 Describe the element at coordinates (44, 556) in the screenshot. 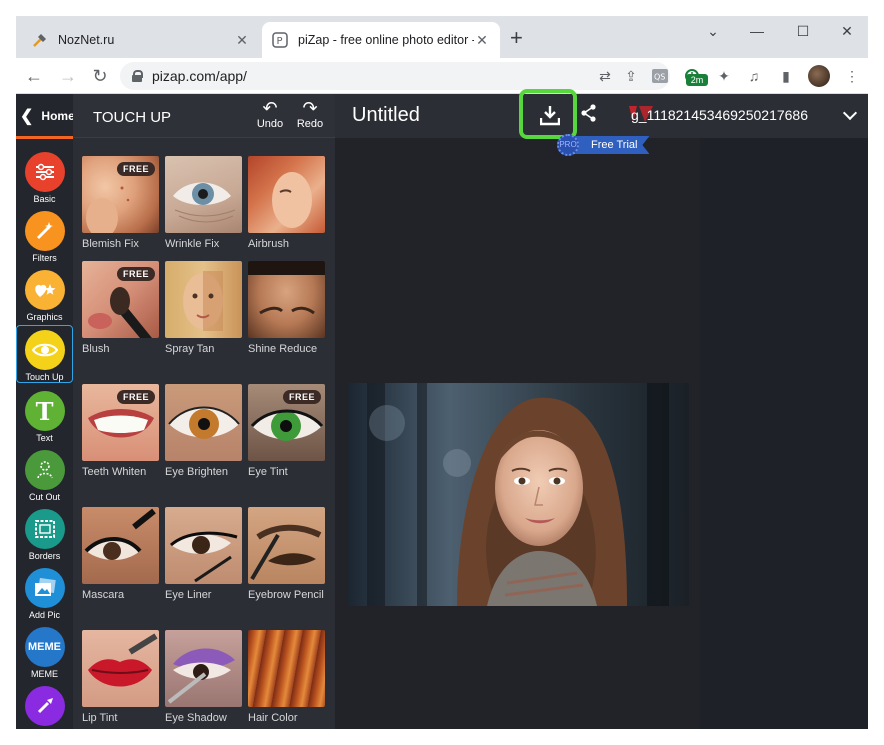

I see `tool-label: Borders` at that location.